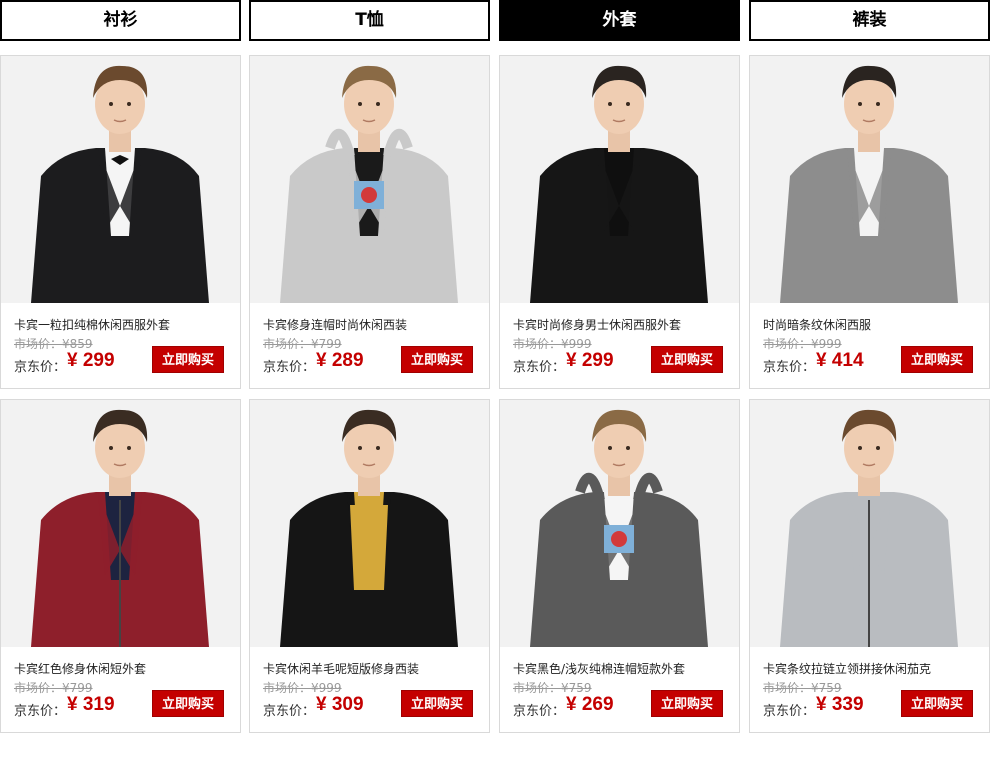 The width and height of the screenshot is (990, 757). What do you see at coordinates (369, 20) in the screenshot?
I see `tab-tshirts: T恤` at bounding box center [369, 20].